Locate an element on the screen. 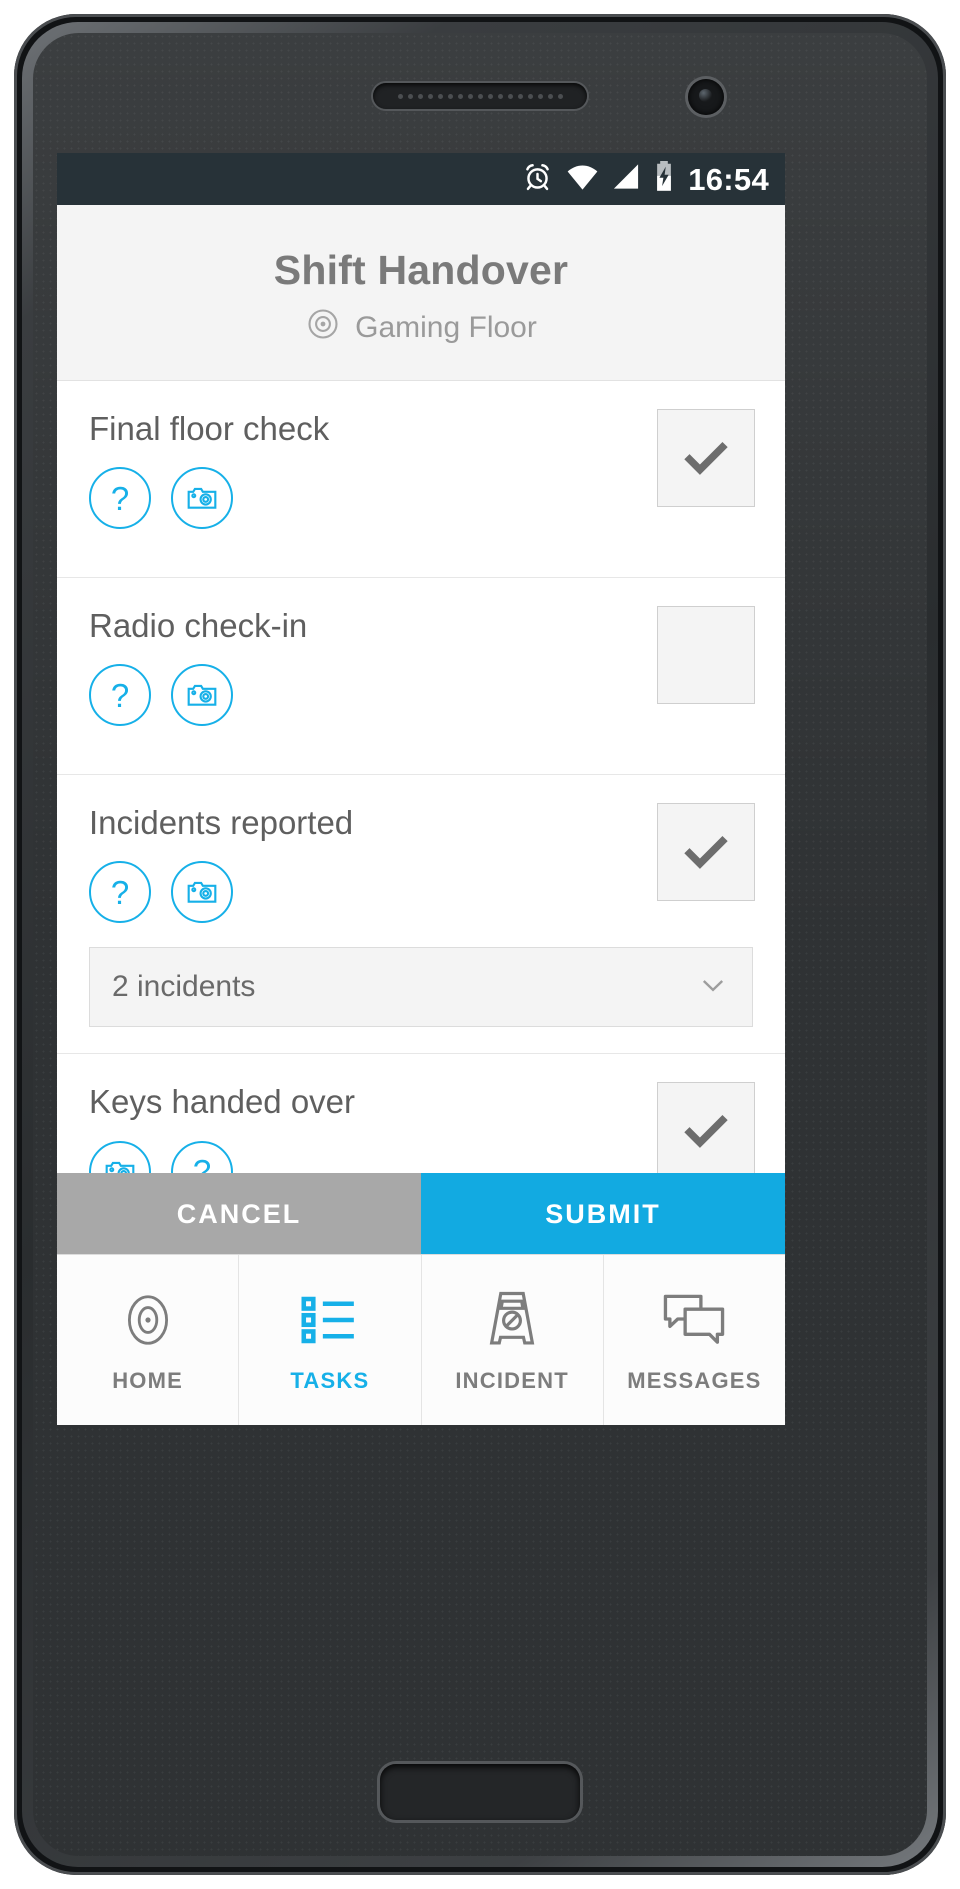  location-row: Gaming Floor is located at coordinates (421, 328).